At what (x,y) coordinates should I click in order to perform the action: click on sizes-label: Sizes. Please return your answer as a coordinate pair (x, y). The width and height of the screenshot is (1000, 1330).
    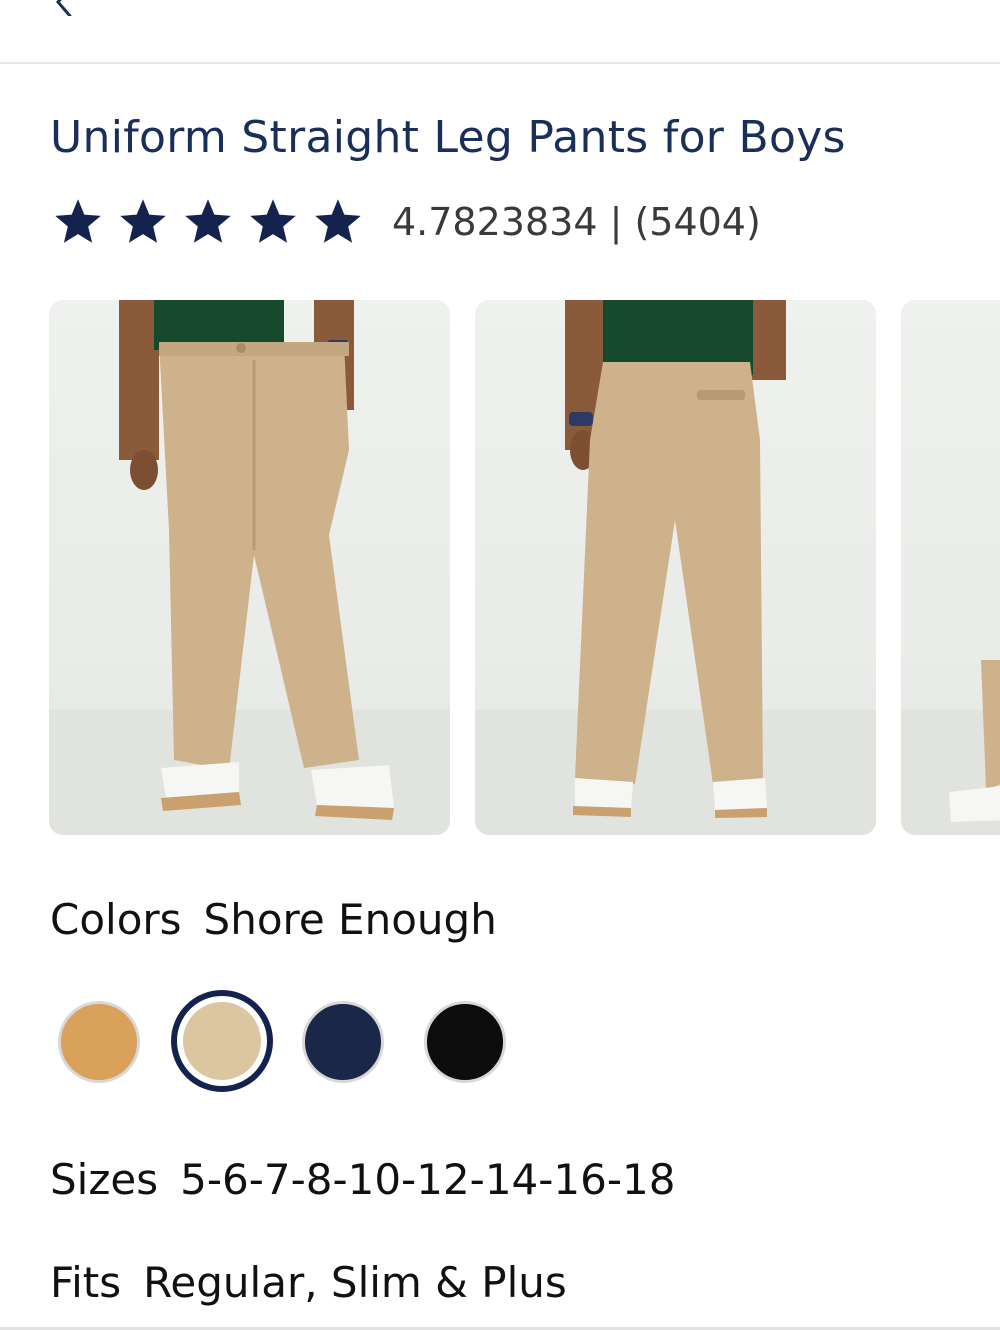
    Looking at the image, I should click on (104, 1179).